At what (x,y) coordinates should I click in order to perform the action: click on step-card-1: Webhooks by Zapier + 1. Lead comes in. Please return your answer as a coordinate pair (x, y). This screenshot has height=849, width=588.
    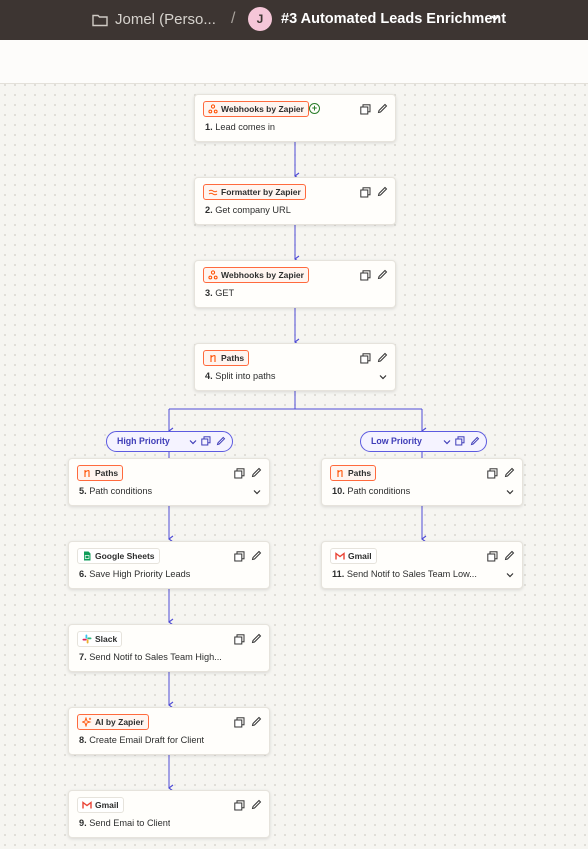
    Looking at the image, I should click on (295, 118).